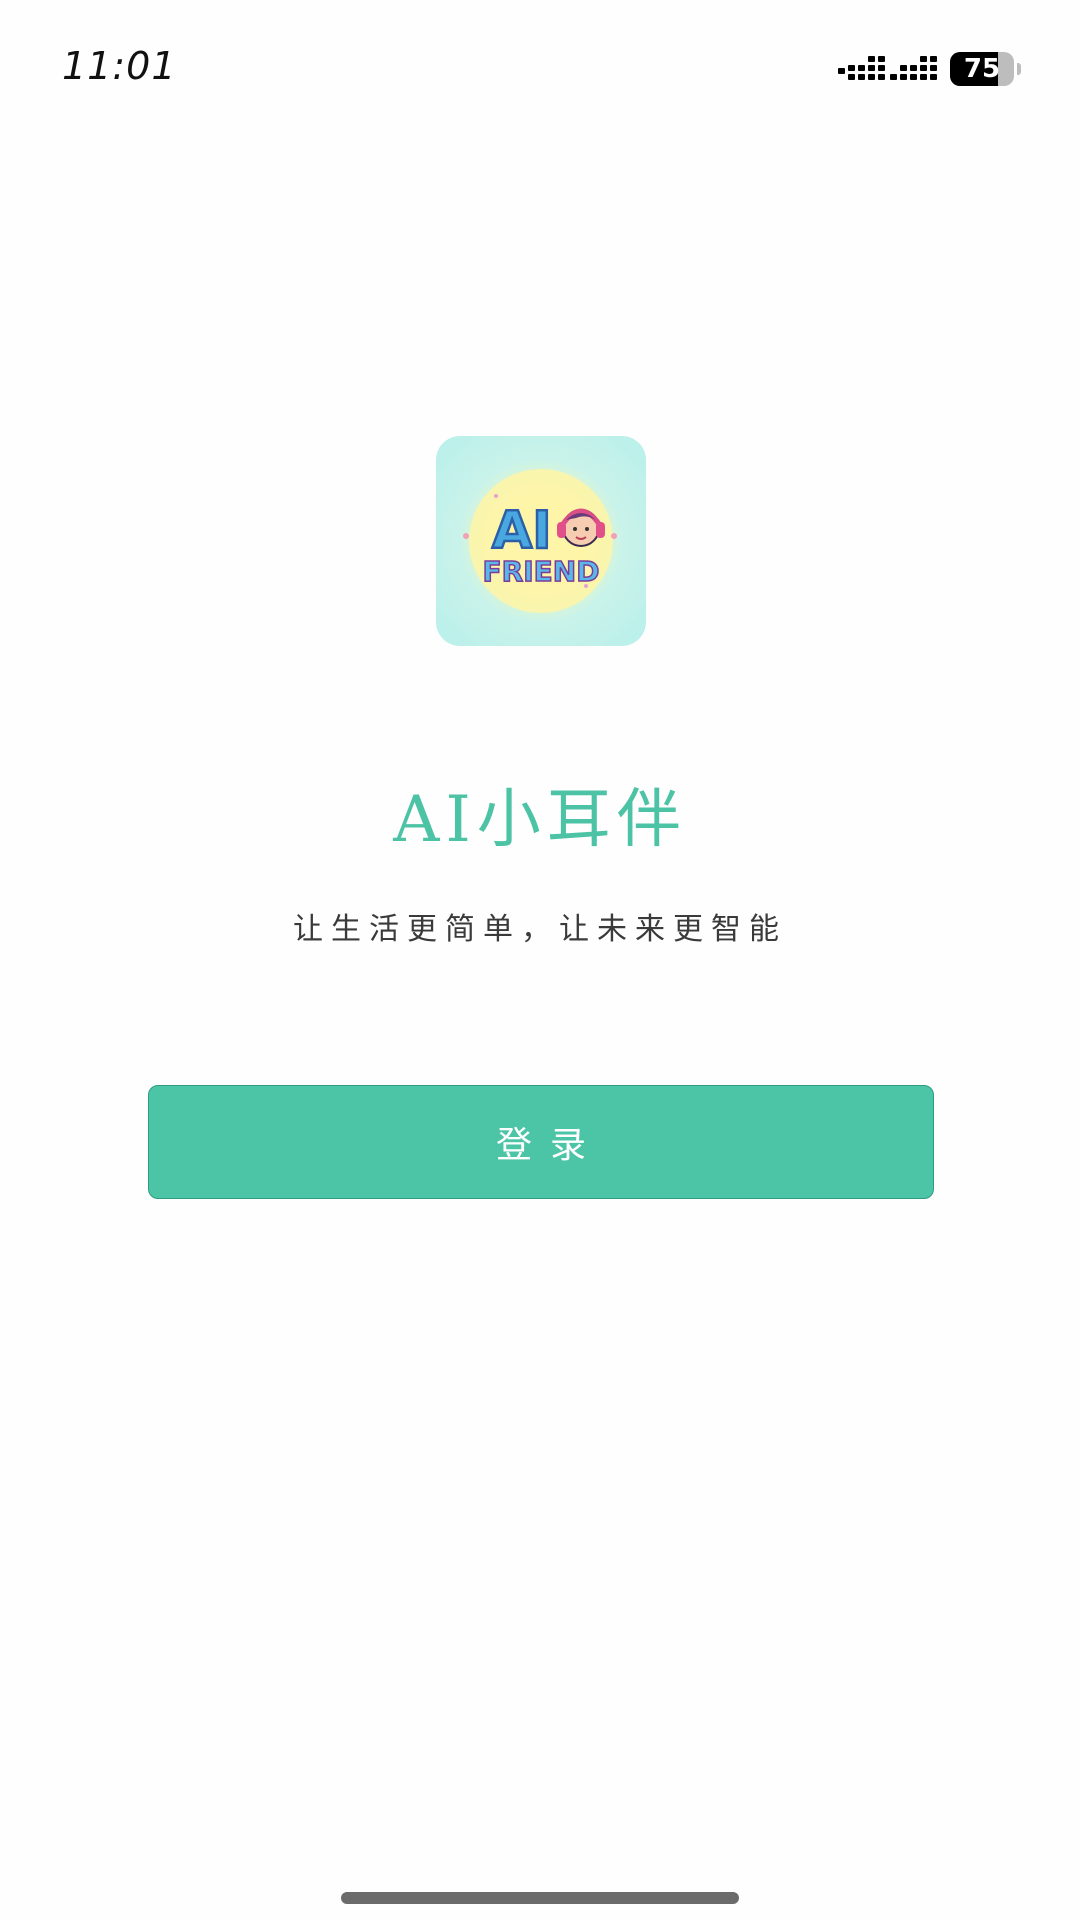  I want to click on battery-tip, so click(1019, 69).